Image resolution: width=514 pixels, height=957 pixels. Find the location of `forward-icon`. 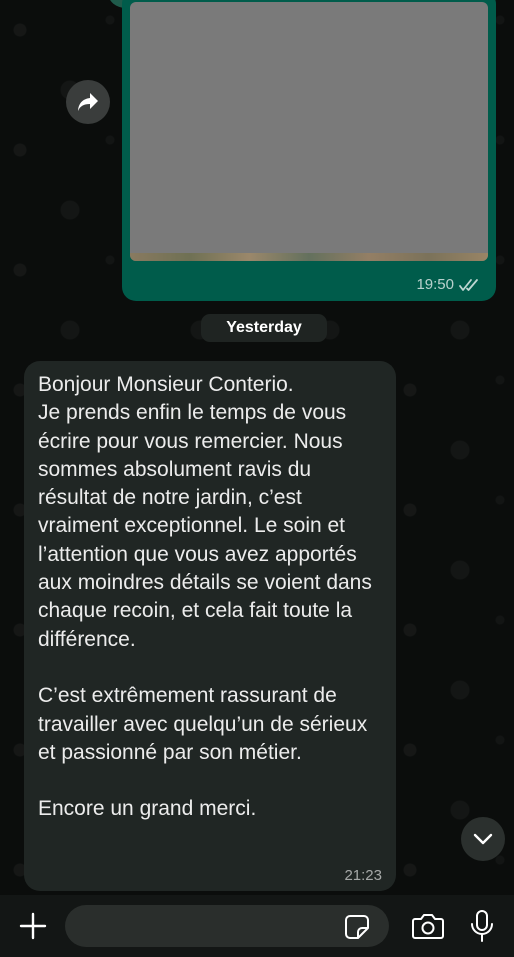

forward-icon is located at coordinates (88, 102).